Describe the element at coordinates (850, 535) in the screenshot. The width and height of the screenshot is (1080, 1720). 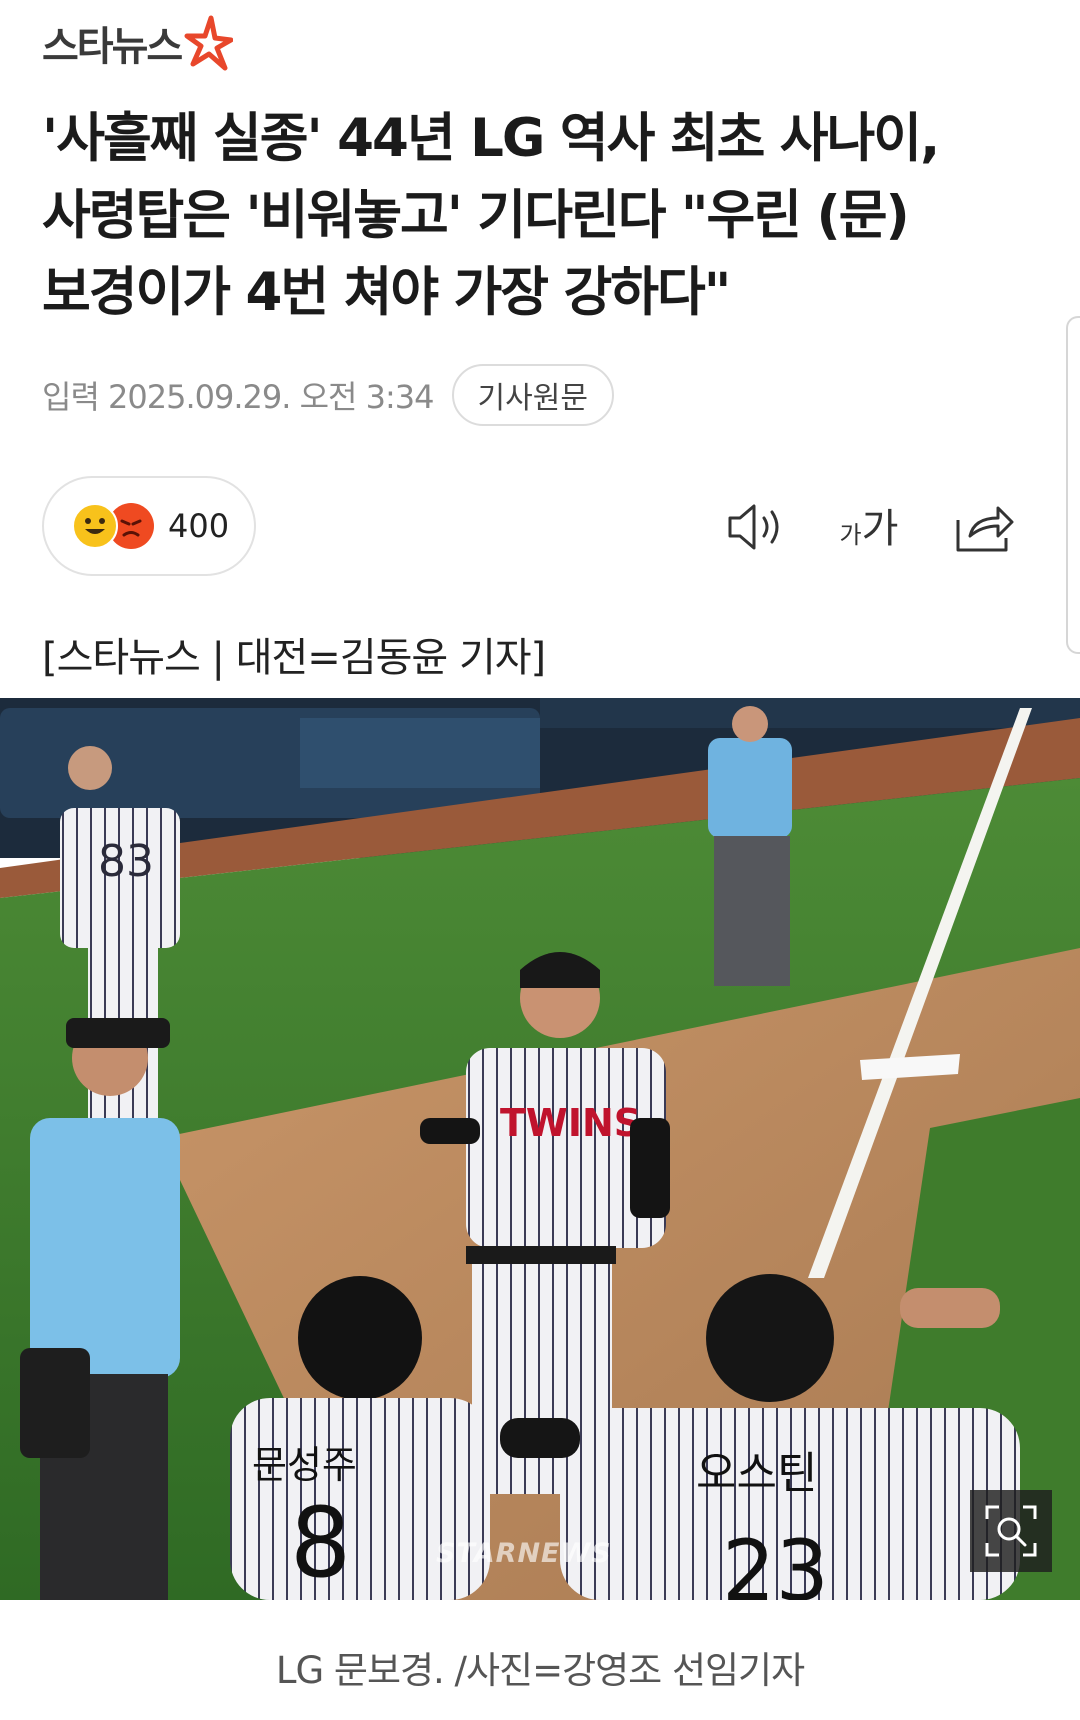
I see `font-size-small-glyph: 가` at that location.